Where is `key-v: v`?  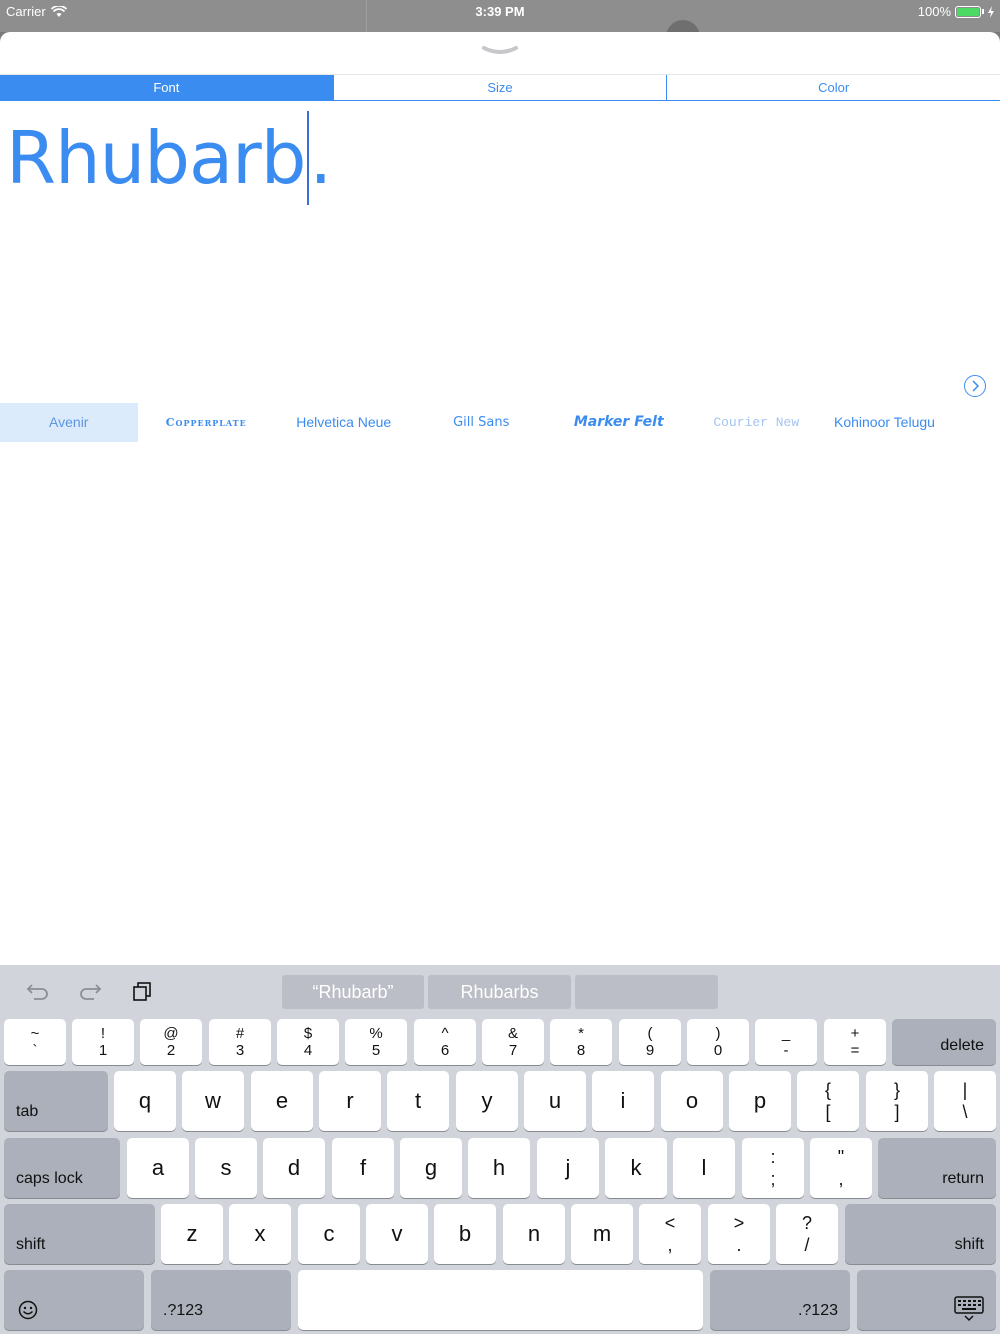
key-v: v is located at coordinates (397, 1234).